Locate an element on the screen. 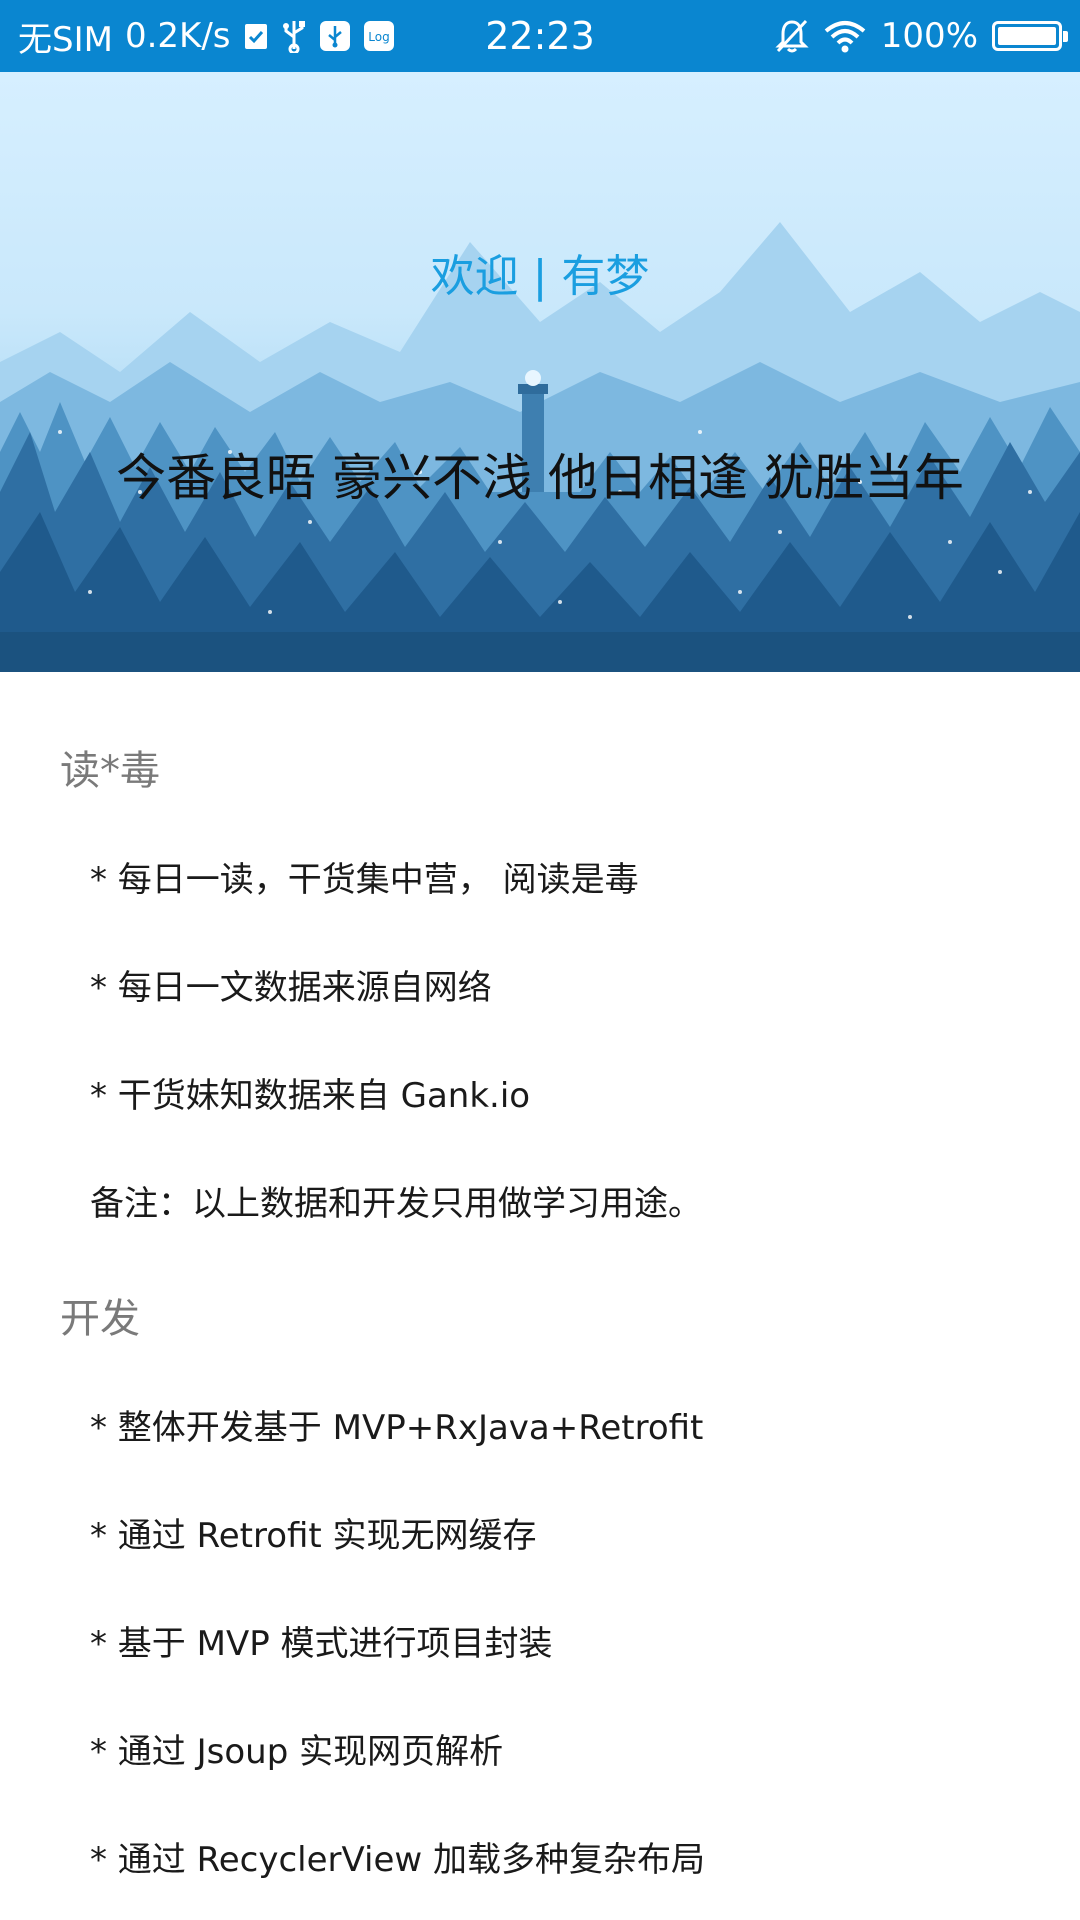 The width and height of the screenshot is (1080, 1920). list-item: * 每日一读，干货集中营， 阅读是毒 is located at coordinates (364, 880).